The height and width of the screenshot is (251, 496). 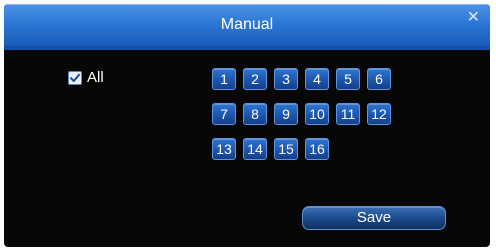 I want to click on checkbox-checked-icon, so click(x=75, y=77).